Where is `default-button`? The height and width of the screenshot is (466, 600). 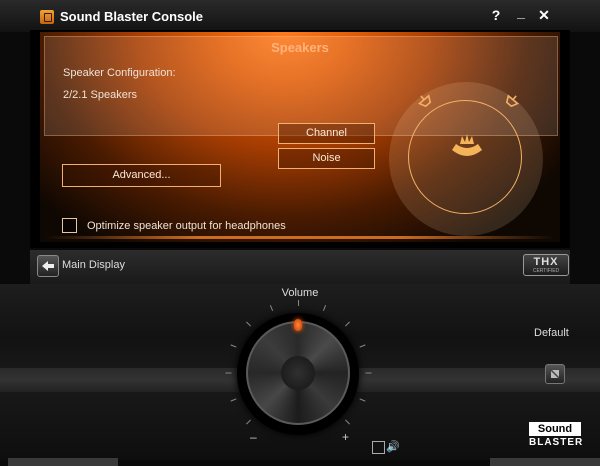 default-button is located at coordinates (555, 374).